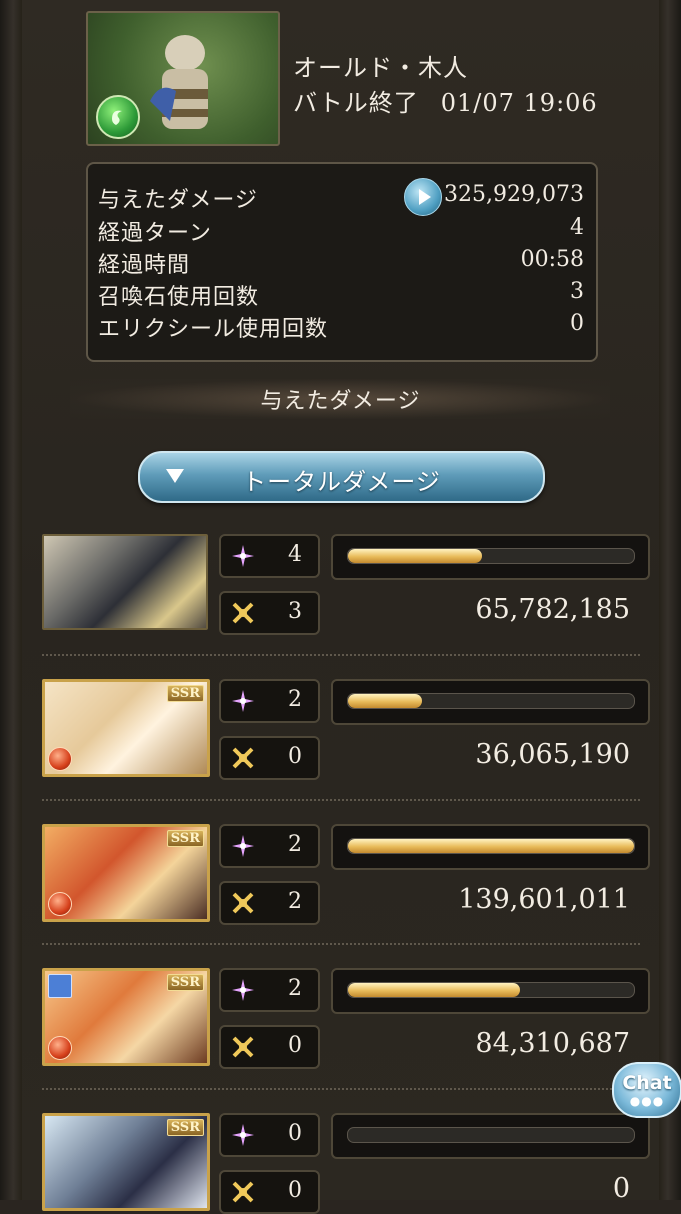 The width and height of the screenshot is (681, 1214). What do you see at coordinates (341, 263) in the screenshot?
I see `stat-row-time: 経過時間 00:58` at bounding box center [341, 263].